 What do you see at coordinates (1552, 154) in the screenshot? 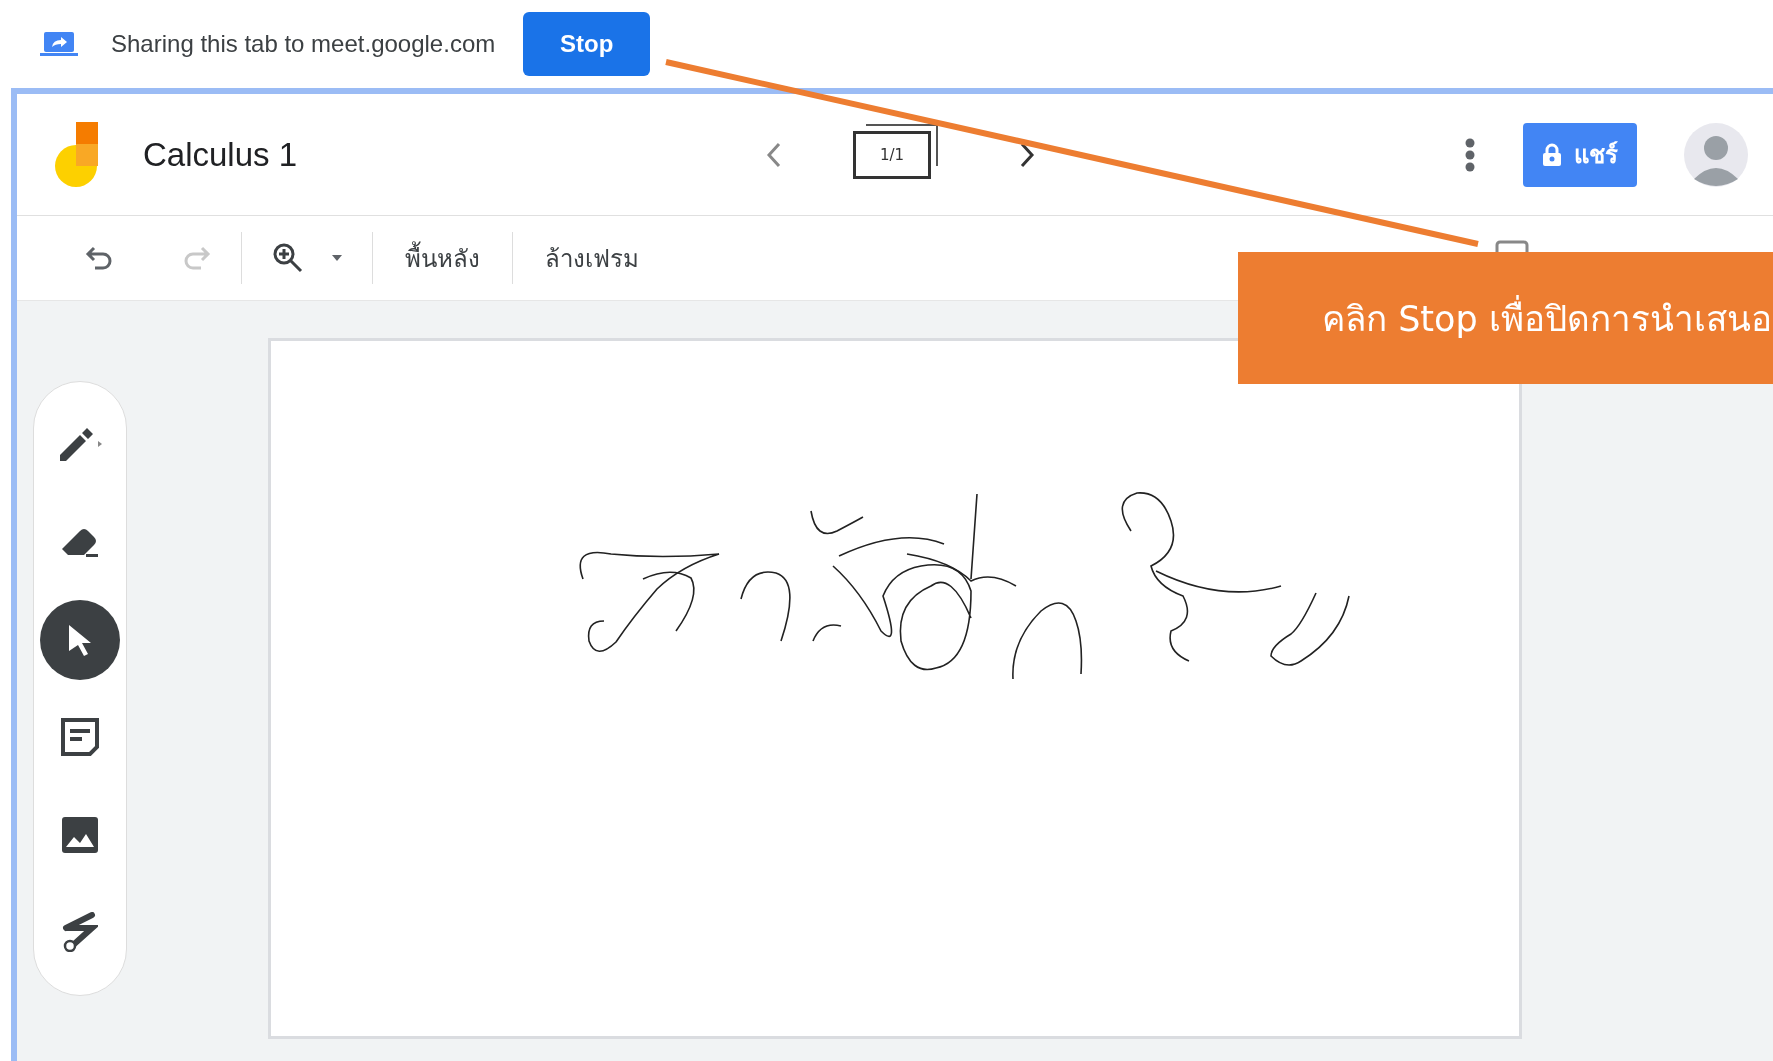
I see `lock-icon` at bounding box center [1552, 154].